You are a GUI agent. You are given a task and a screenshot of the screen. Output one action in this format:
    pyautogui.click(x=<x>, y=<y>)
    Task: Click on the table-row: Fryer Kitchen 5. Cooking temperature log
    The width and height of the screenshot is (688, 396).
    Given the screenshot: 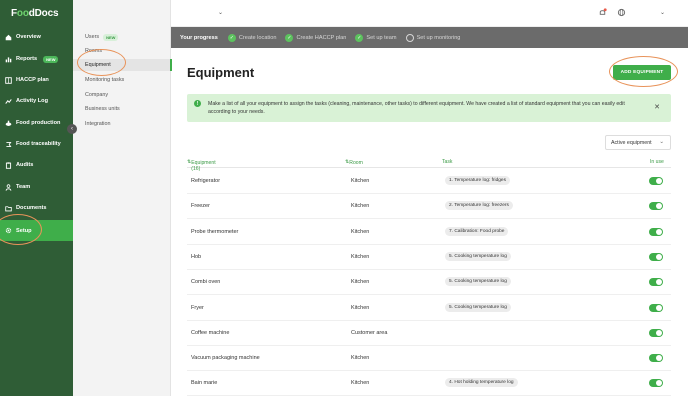 What is the action you would take?
    pyautogui.click(x=429, y=308)
    